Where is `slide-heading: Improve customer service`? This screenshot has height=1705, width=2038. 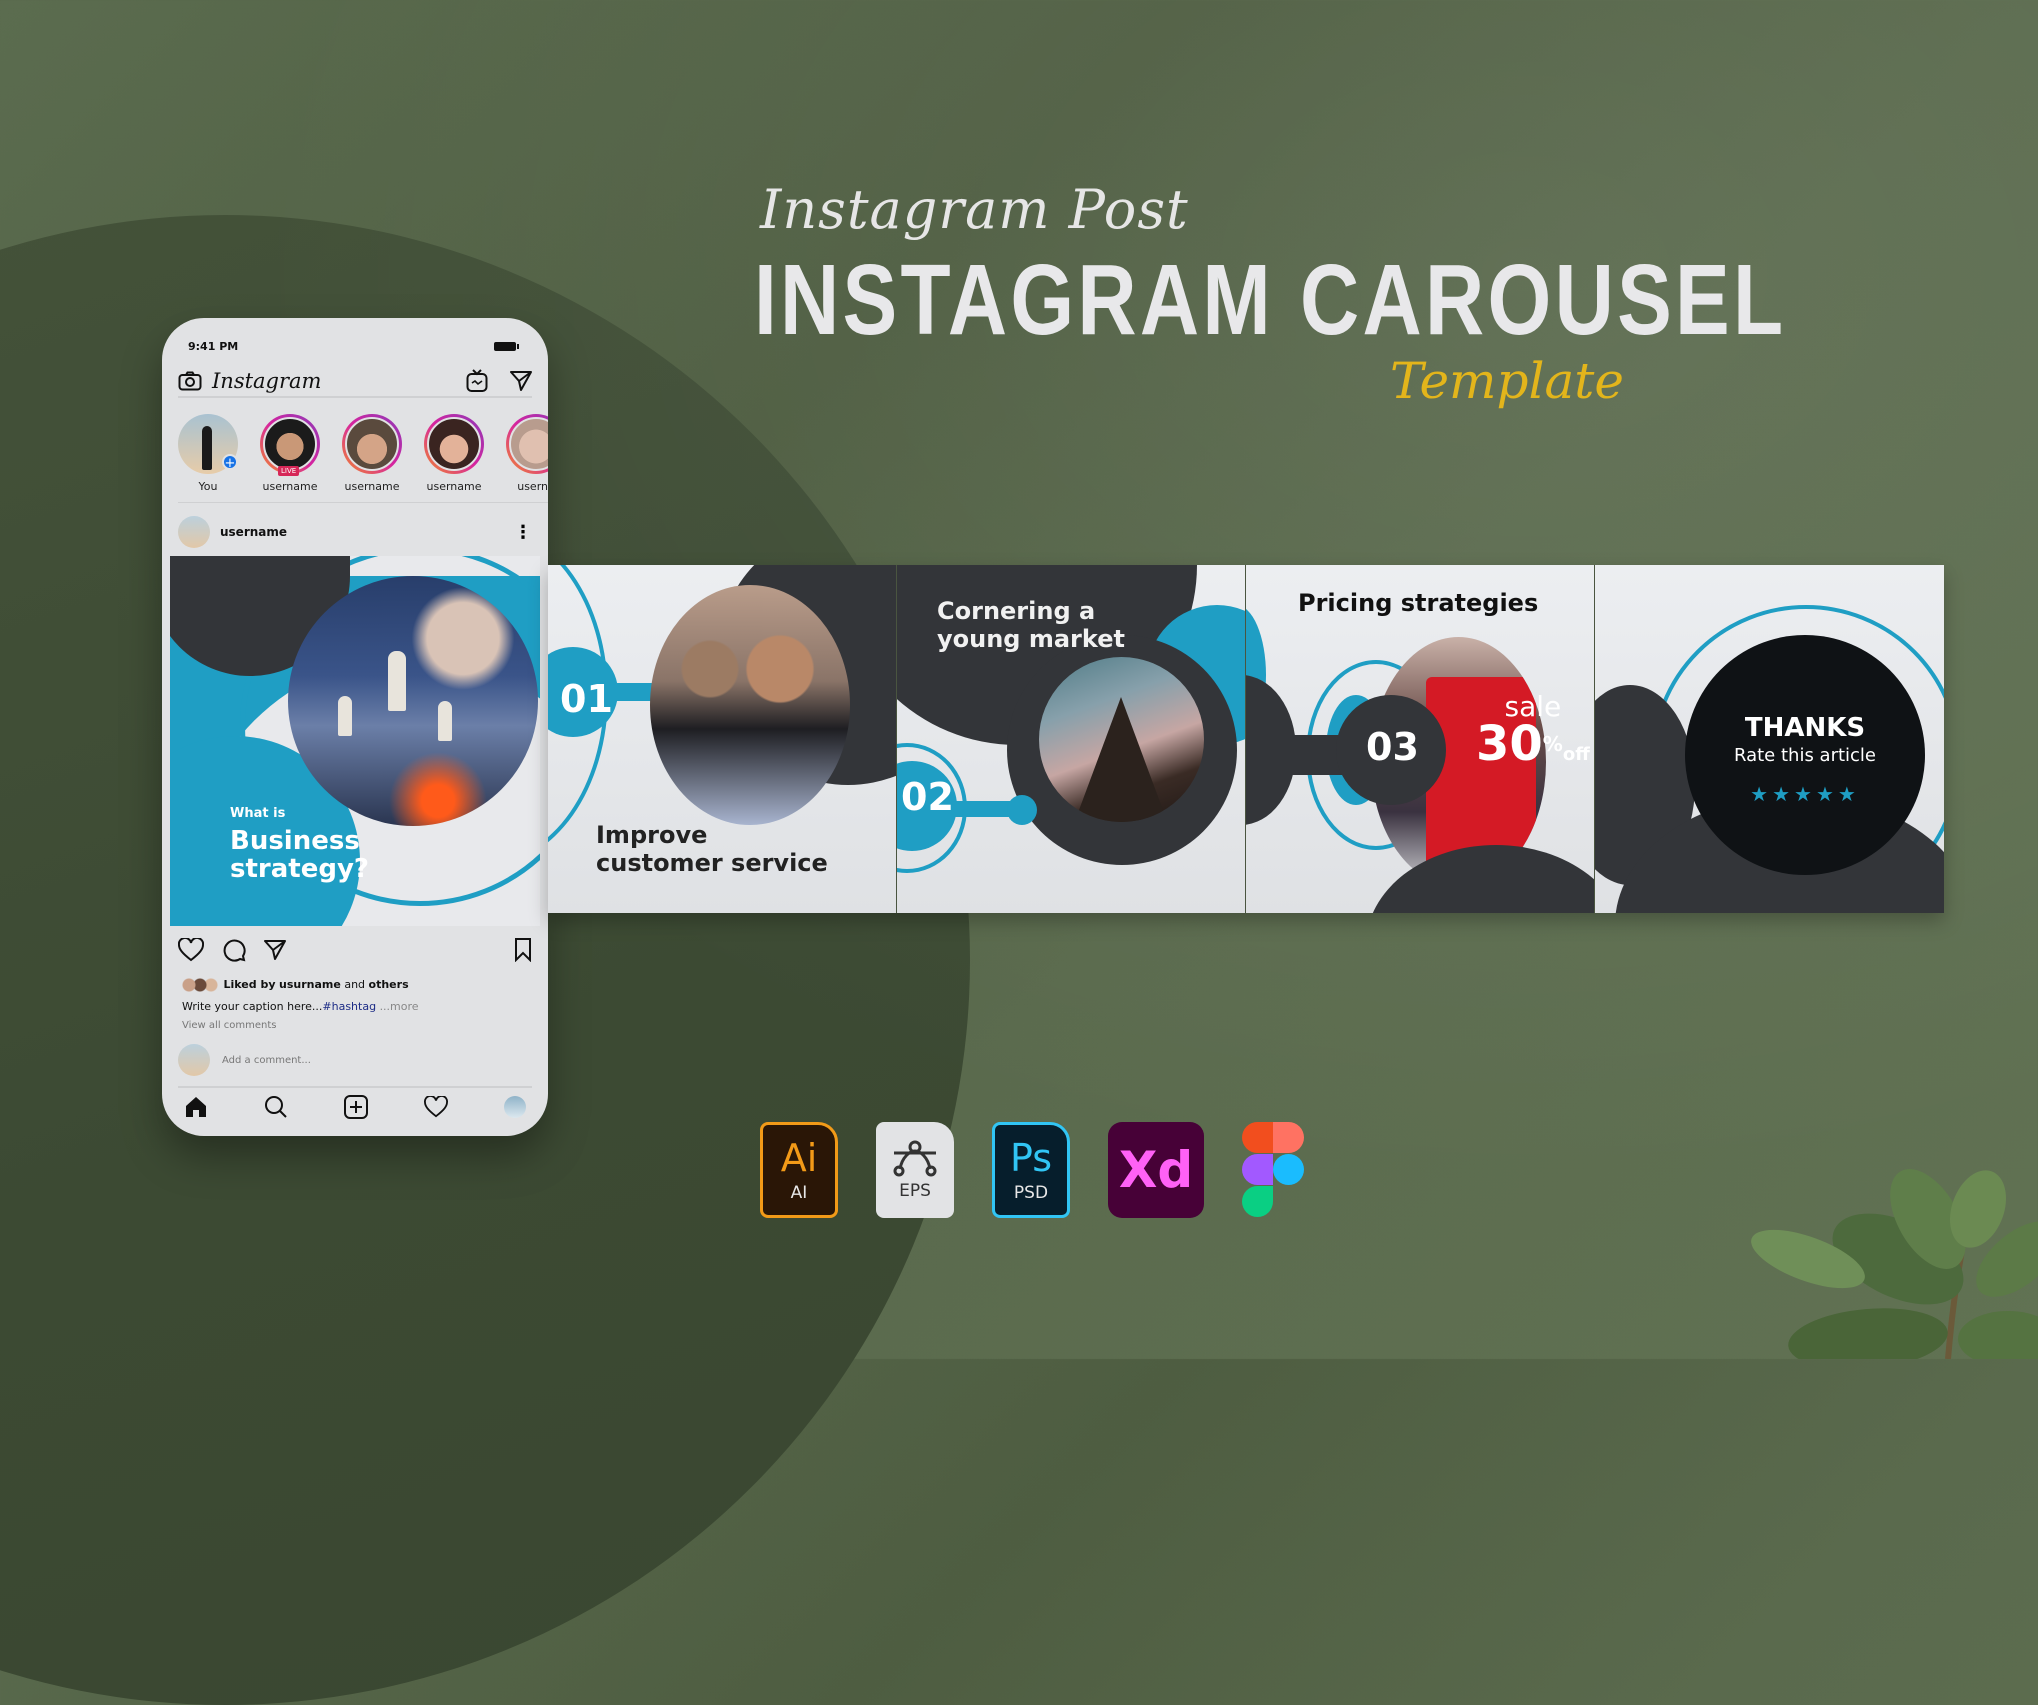 slide-heading: Improve customer service is located at coordinates (712, 849).